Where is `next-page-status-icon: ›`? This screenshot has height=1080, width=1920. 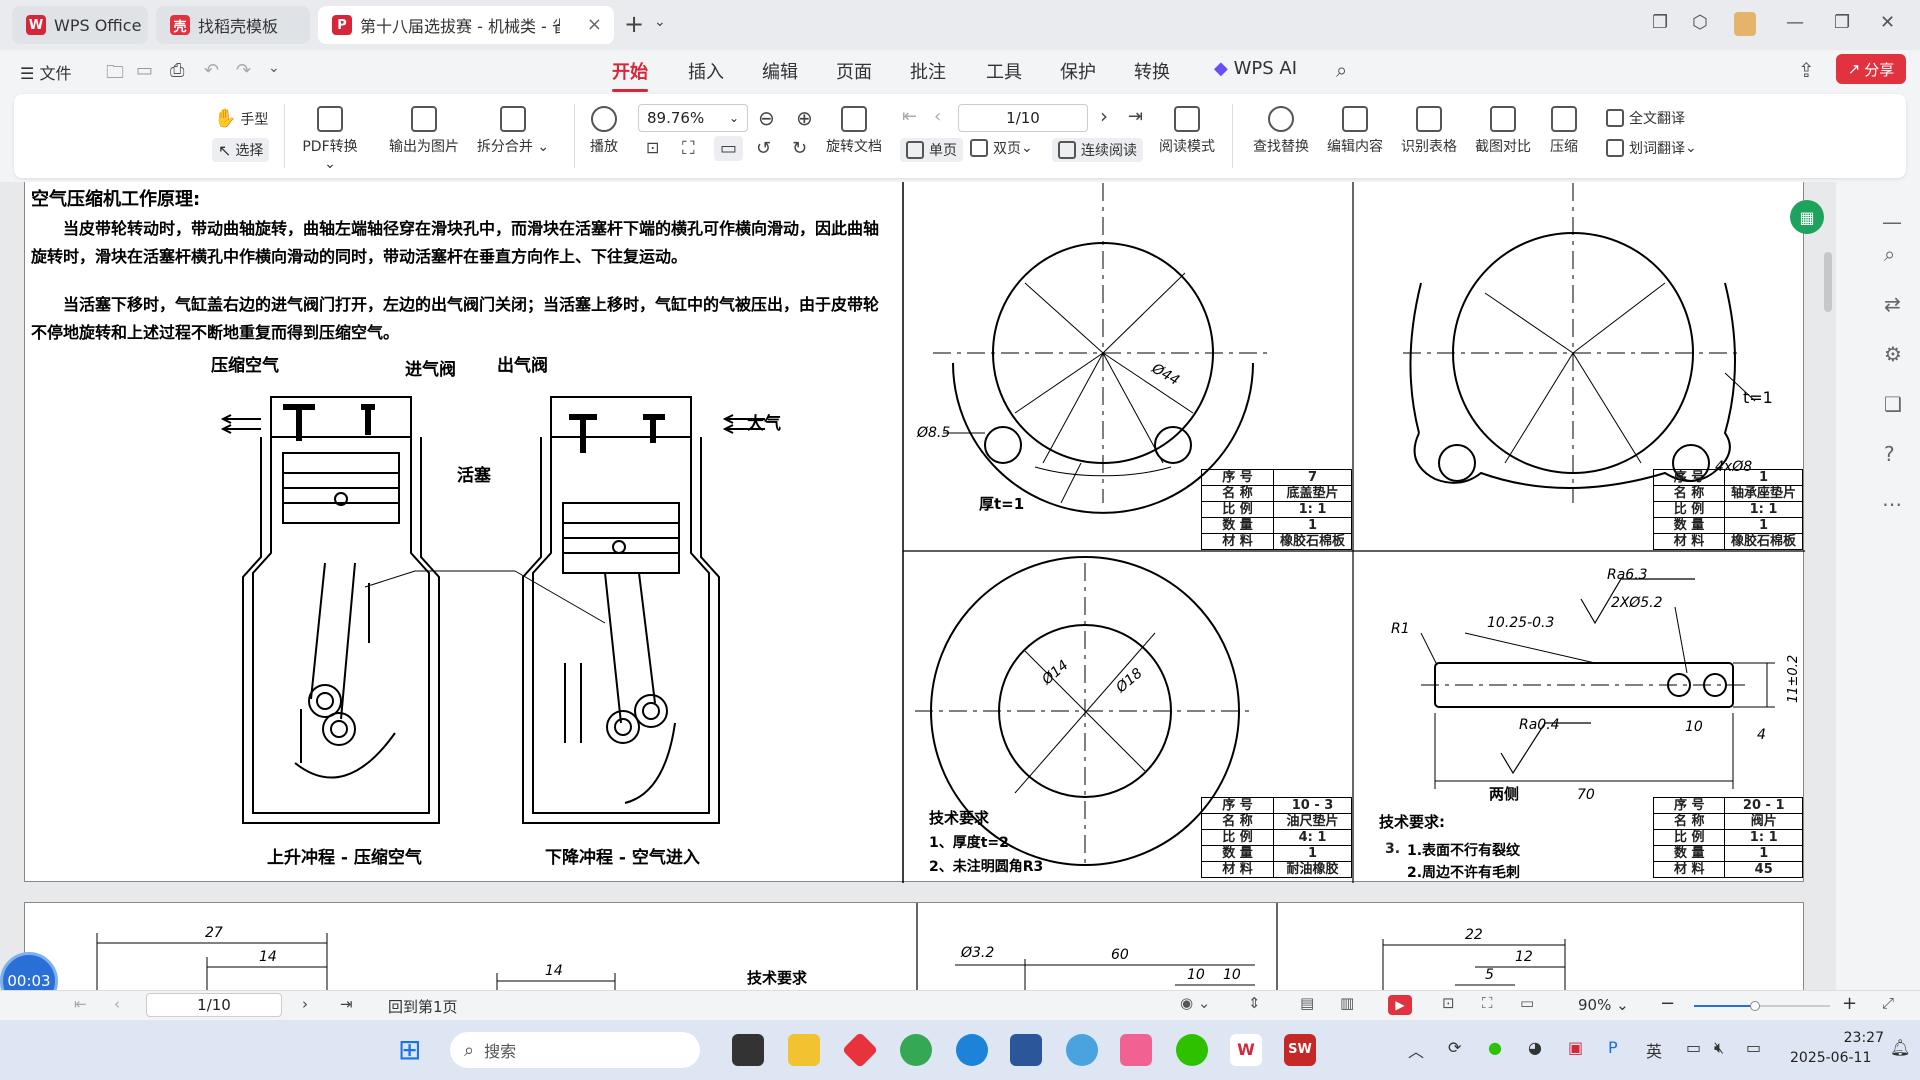 next-page-status-icon: › is located at coordinates (305, 1004).